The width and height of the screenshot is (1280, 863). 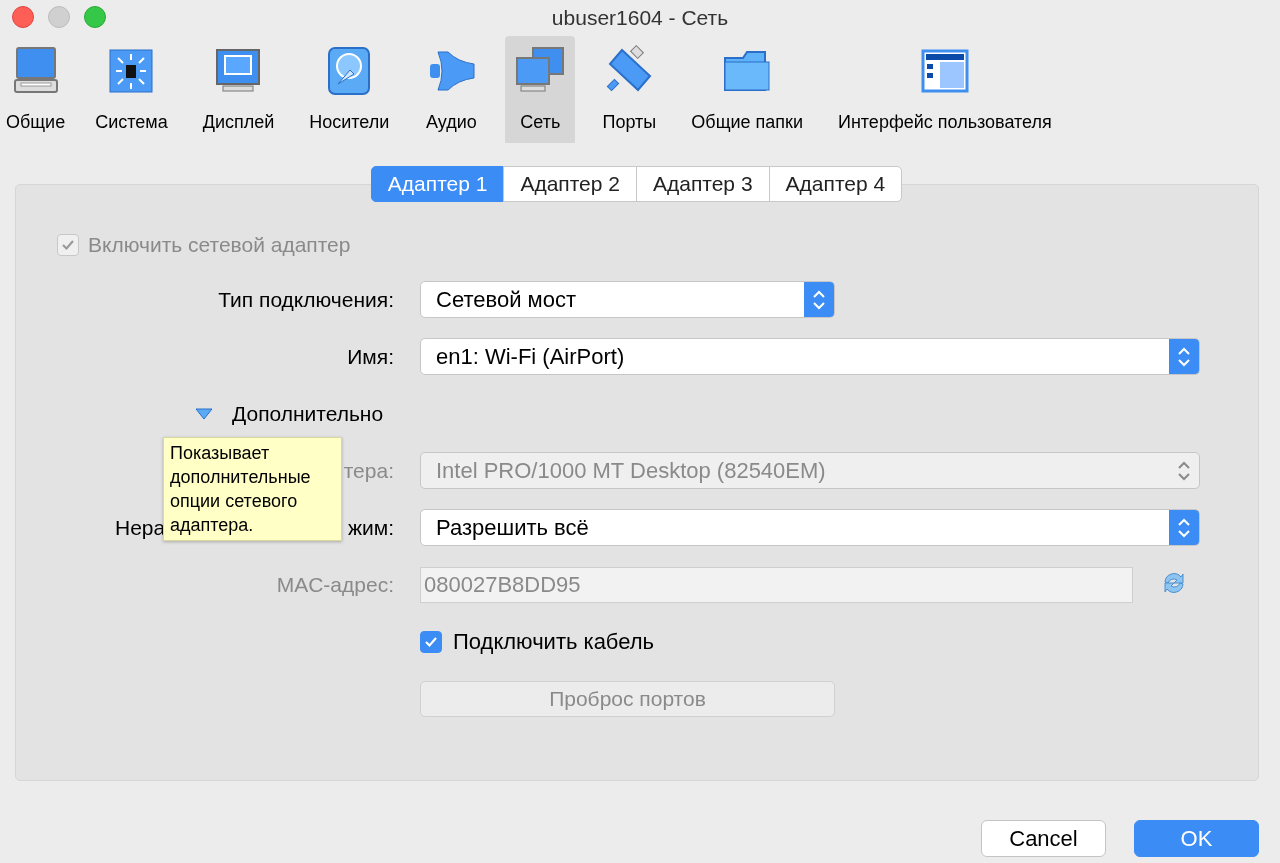 What do you see at coordinates (368, 470) in the screenshot?
I see `field-label: тера:` at bounding box center [368, 470].